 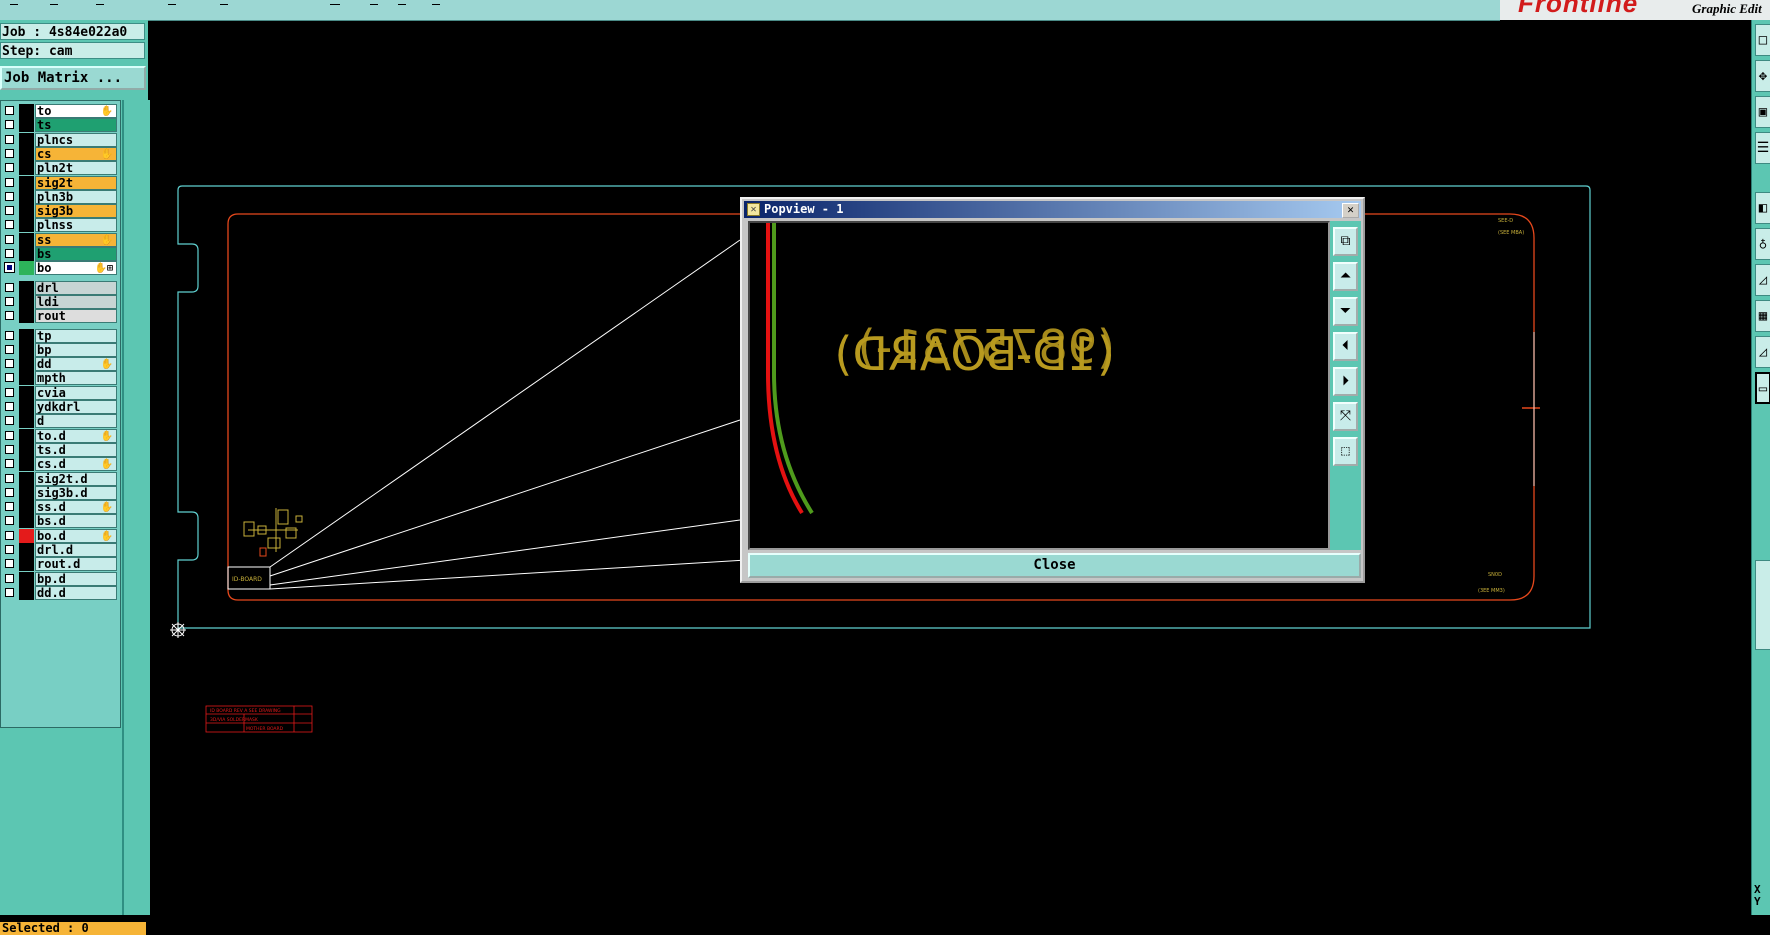 What do you see at coordinates (76, 182) in the screenshot?
I see `layer-name: sig2t` at bounding box center [76, 182].